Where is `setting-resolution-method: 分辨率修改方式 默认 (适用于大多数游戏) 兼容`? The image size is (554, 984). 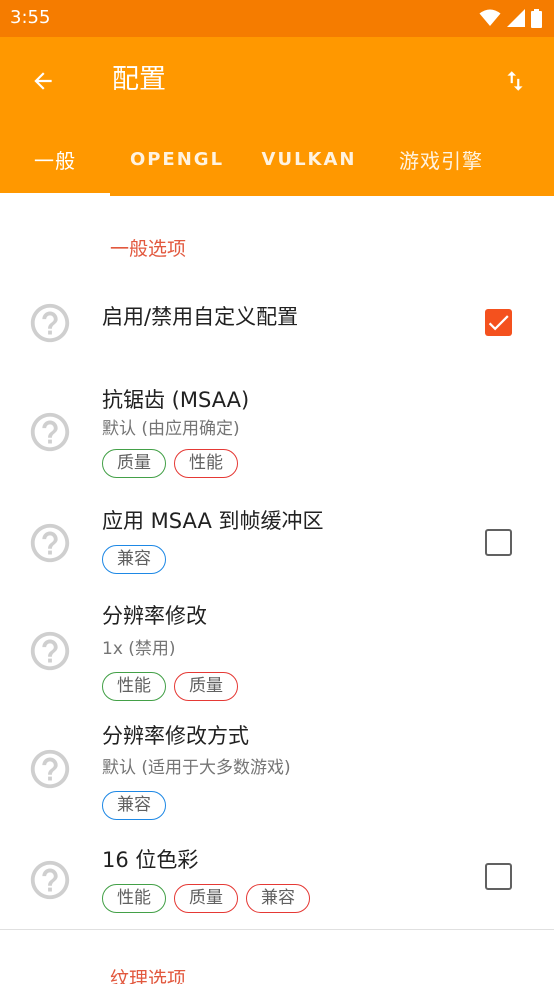
setting-resolution-method: 分辨率修改方式 默认 (适用于大多数游戏) 兼容 is located at coordinates (277, 770).